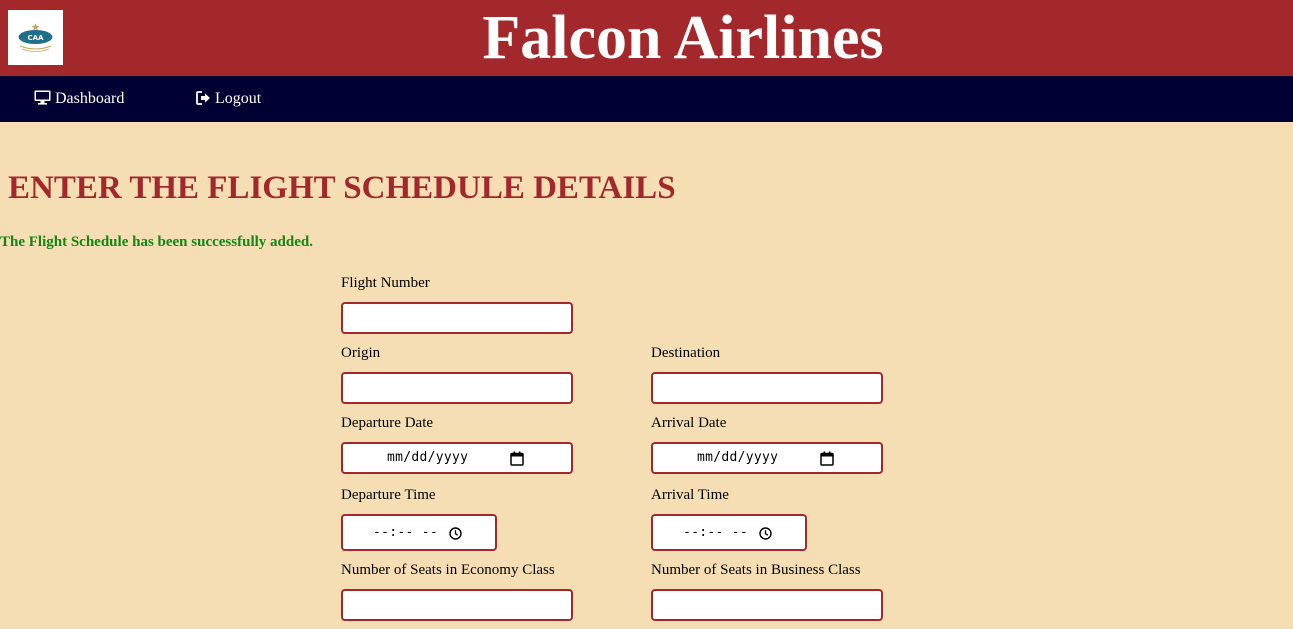  I want to click on departure-time-placeholder: --:-- --, so click(406, 532).